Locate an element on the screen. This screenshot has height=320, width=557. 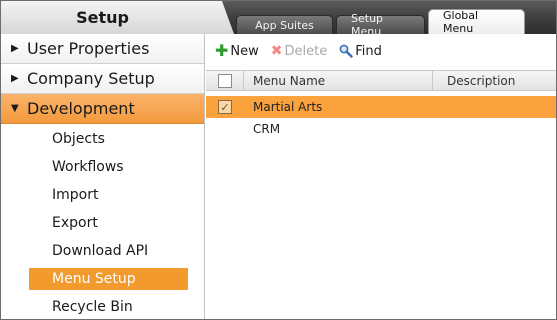
column-header-description: Description is located at coordinates (494, 80).